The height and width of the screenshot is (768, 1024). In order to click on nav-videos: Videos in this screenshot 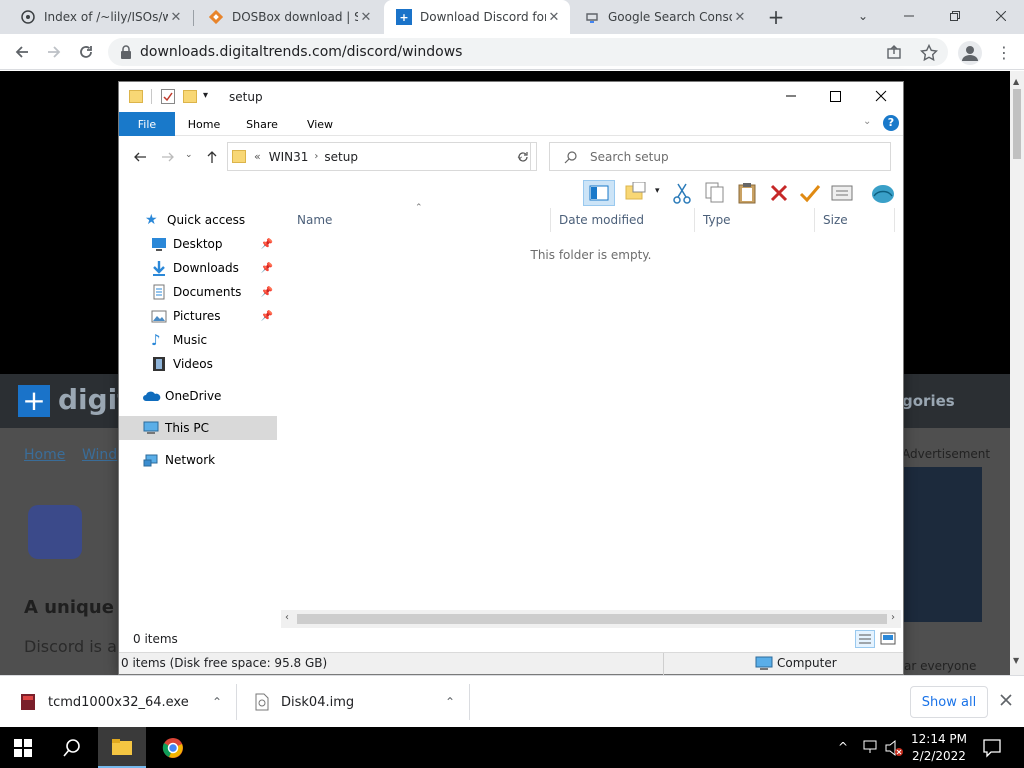, I will do `click(198, 364)`.